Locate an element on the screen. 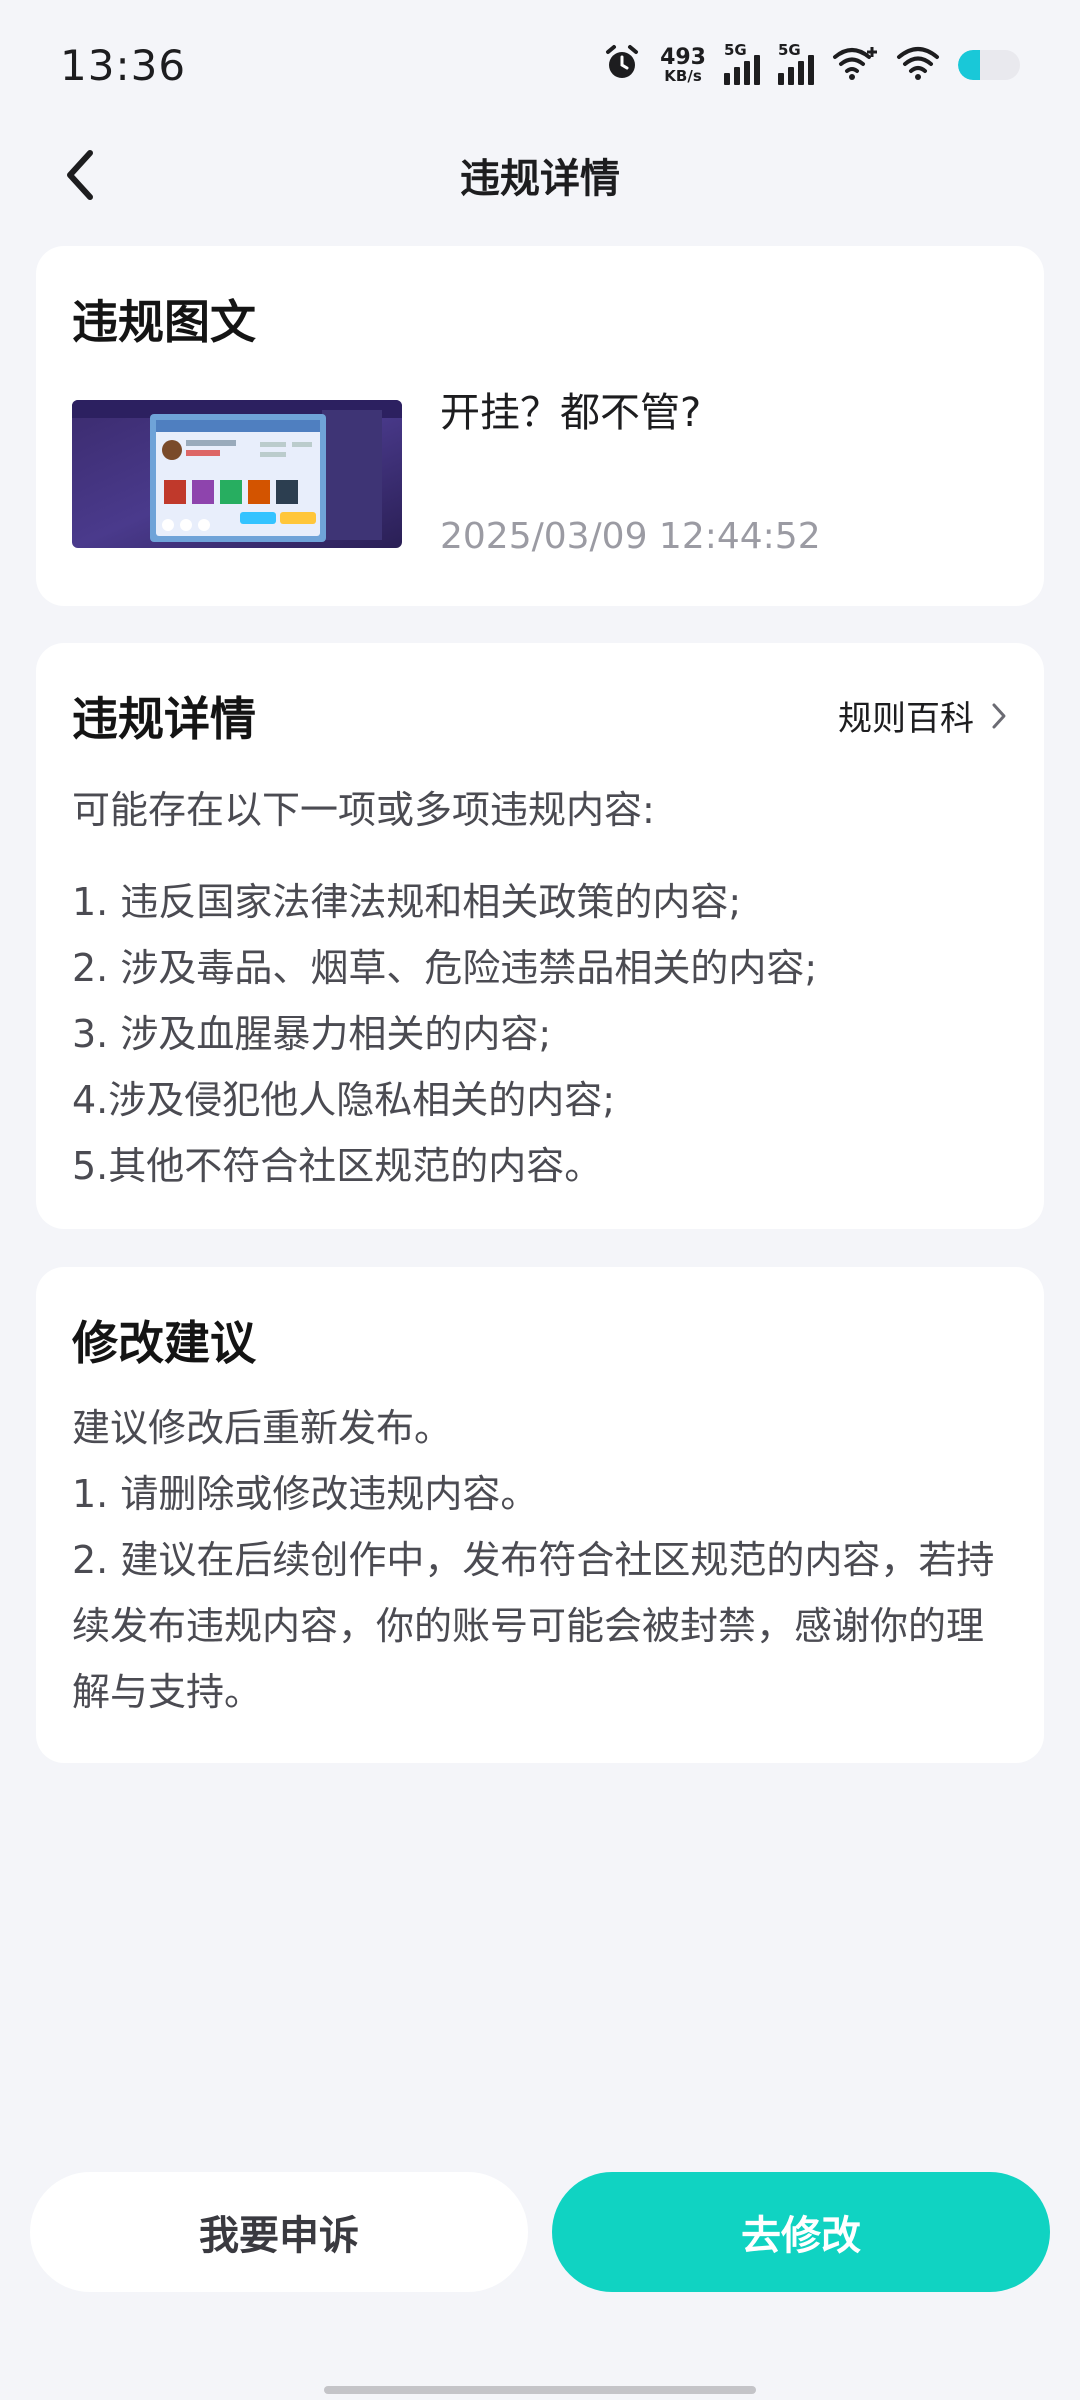 The height and width of the screenshot is (2400, 1080). list-item: 5.其他不符合社区规范的内容。 is located at coordinates (337, 1166).